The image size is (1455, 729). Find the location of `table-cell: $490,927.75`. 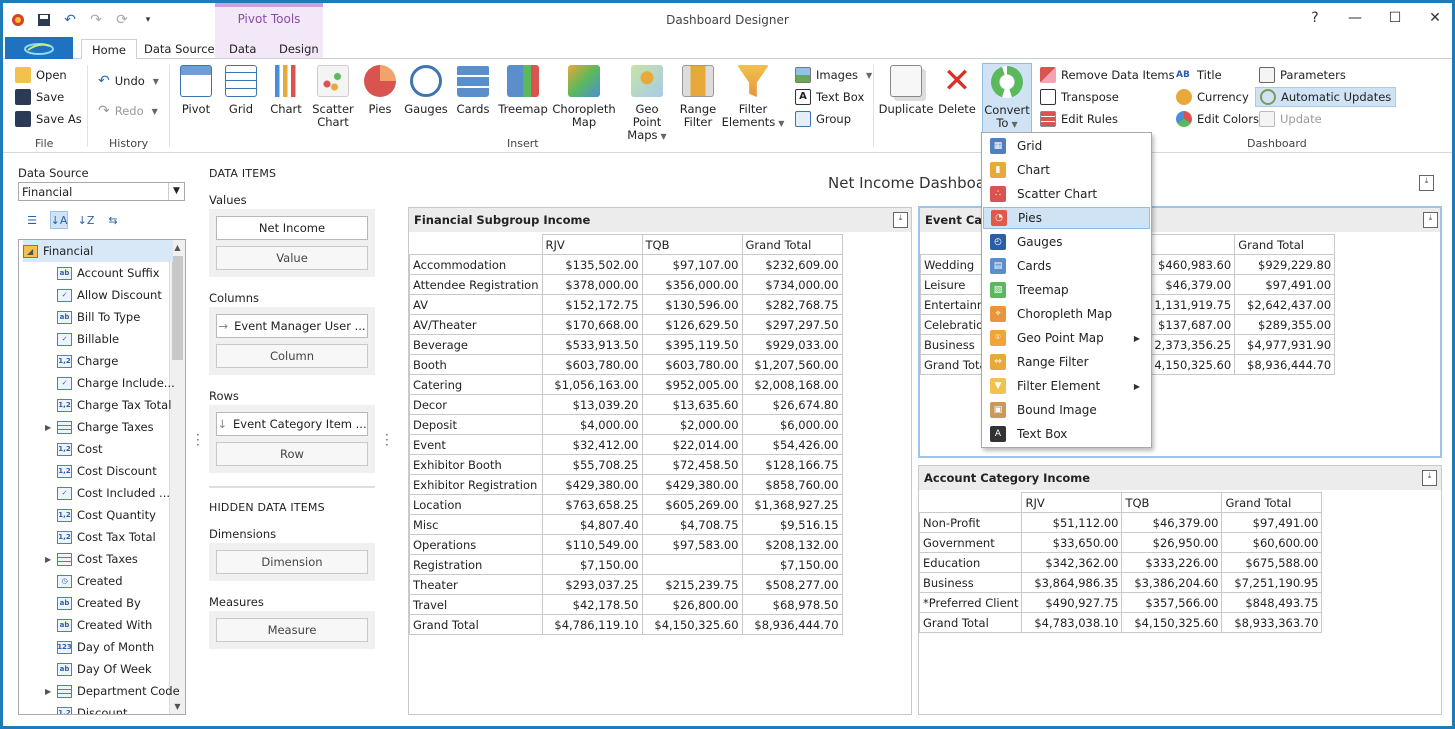

table-cell: $490,927.75 is located at coordinates (1072, 602).